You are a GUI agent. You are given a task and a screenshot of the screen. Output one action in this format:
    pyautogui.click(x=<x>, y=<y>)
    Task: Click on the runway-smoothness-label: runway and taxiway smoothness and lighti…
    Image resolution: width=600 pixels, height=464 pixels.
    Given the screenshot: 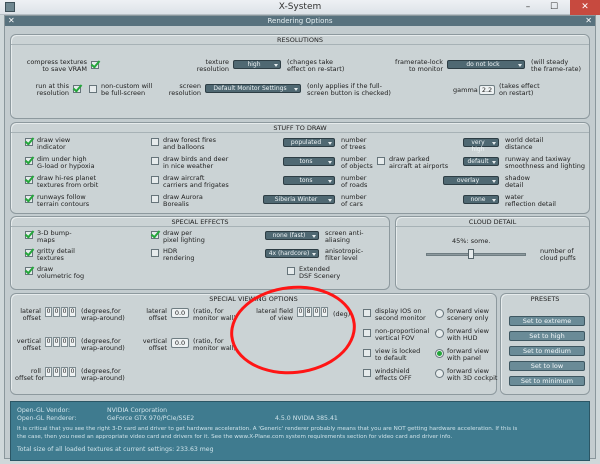 What is the action you would take?
    pyautogui.click(x=545, y=162)
    